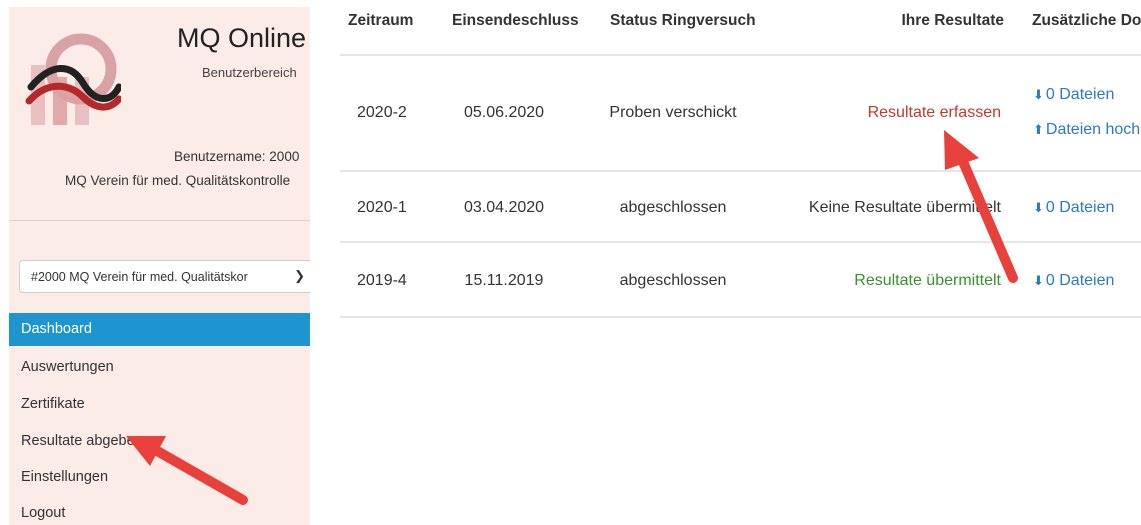 This screenshot has height=525, width=1141. I want to click on column-header-zusaetzliche-dok: Zusätzliche Dok, so click(1086, 20).